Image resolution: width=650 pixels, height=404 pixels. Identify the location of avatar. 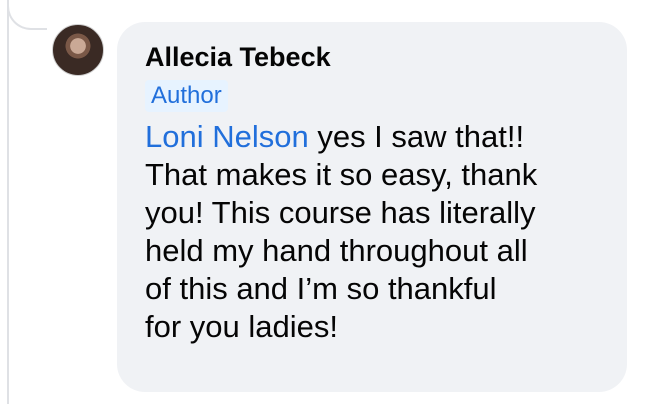
(78, 50).